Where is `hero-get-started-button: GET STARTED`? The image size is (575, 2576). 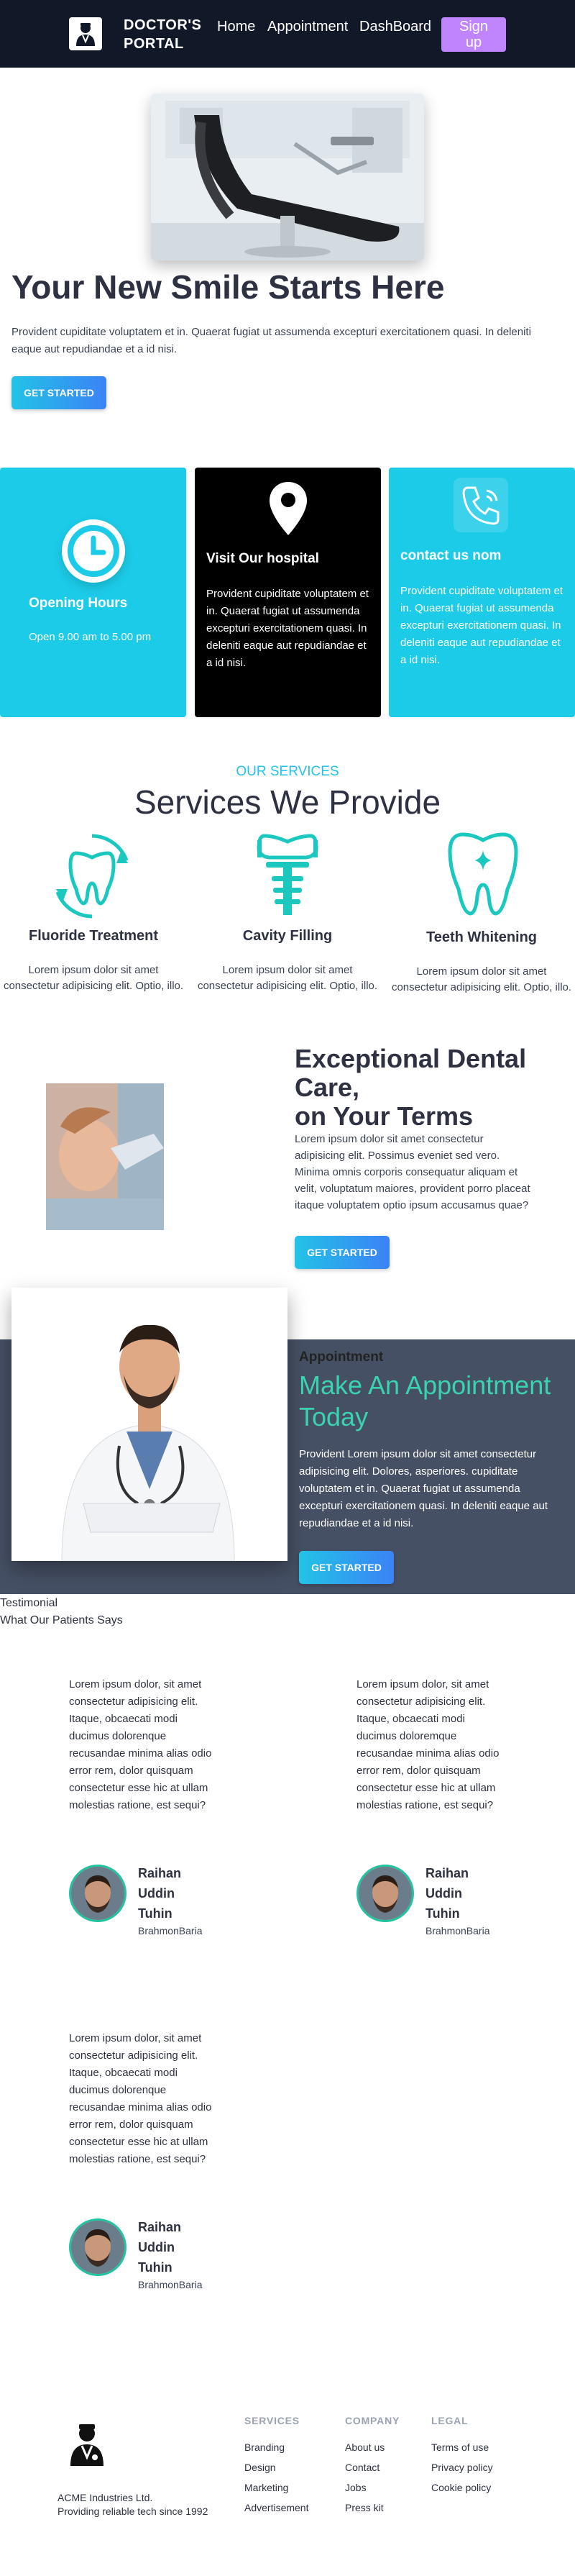 hero-get-started-button: GET STARTED is located at coordinates (59, 392).